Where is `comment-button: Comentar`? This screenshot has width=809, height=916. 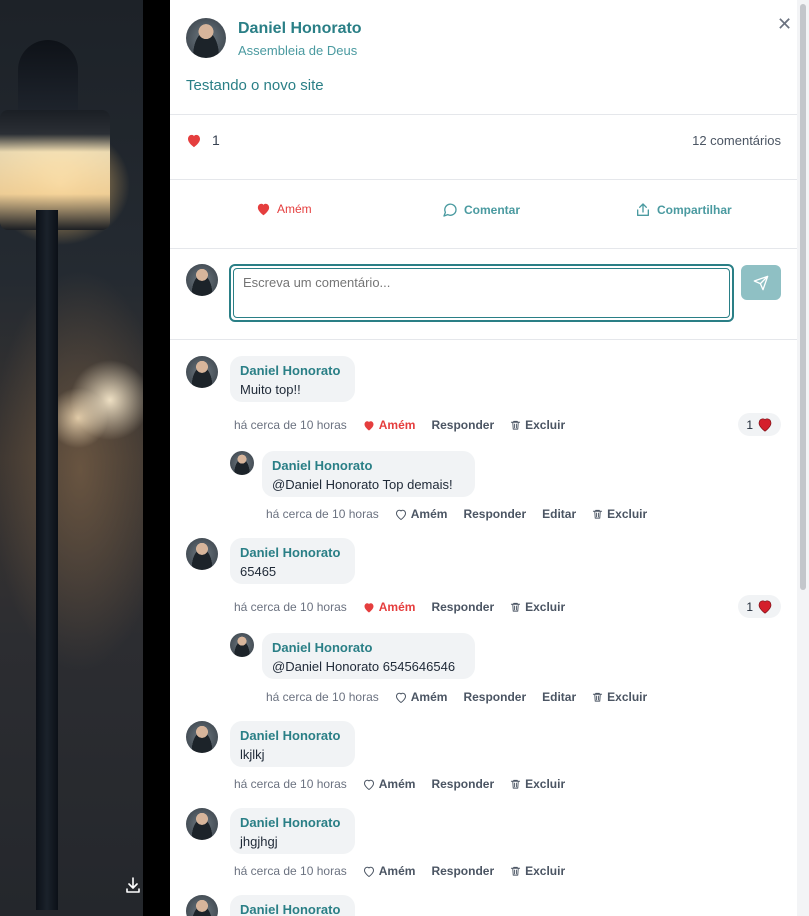 comment-button: Comentar is located at coordinates (481, 210).